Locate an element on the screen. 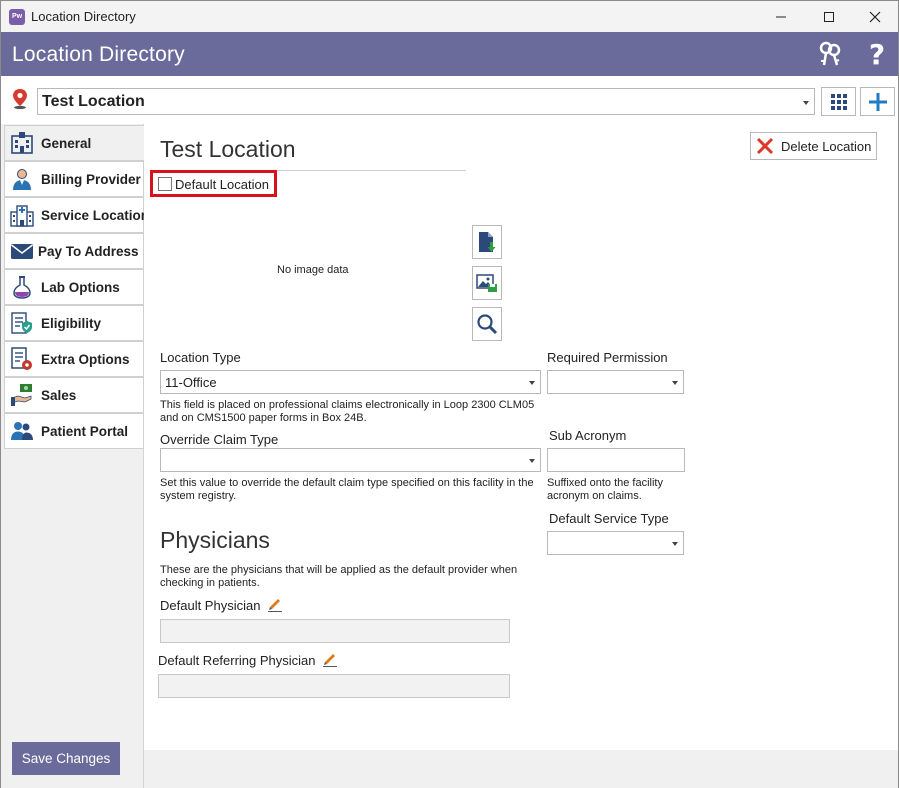 The width and height of the screenshot is (899, 788). default-service-type-label: Default Service Type is located at coordinates (609, 518).